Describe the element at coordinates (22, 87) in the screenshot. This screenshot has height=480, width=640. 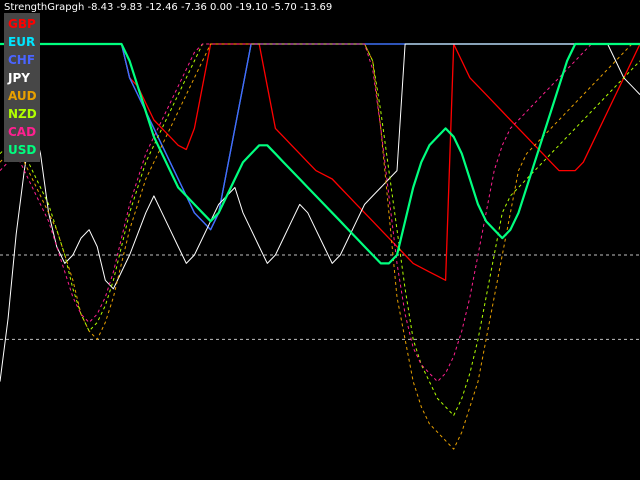
I see `legend-panel: GBP EUR CHF JPY AUD NZD CAD USD` at that location.